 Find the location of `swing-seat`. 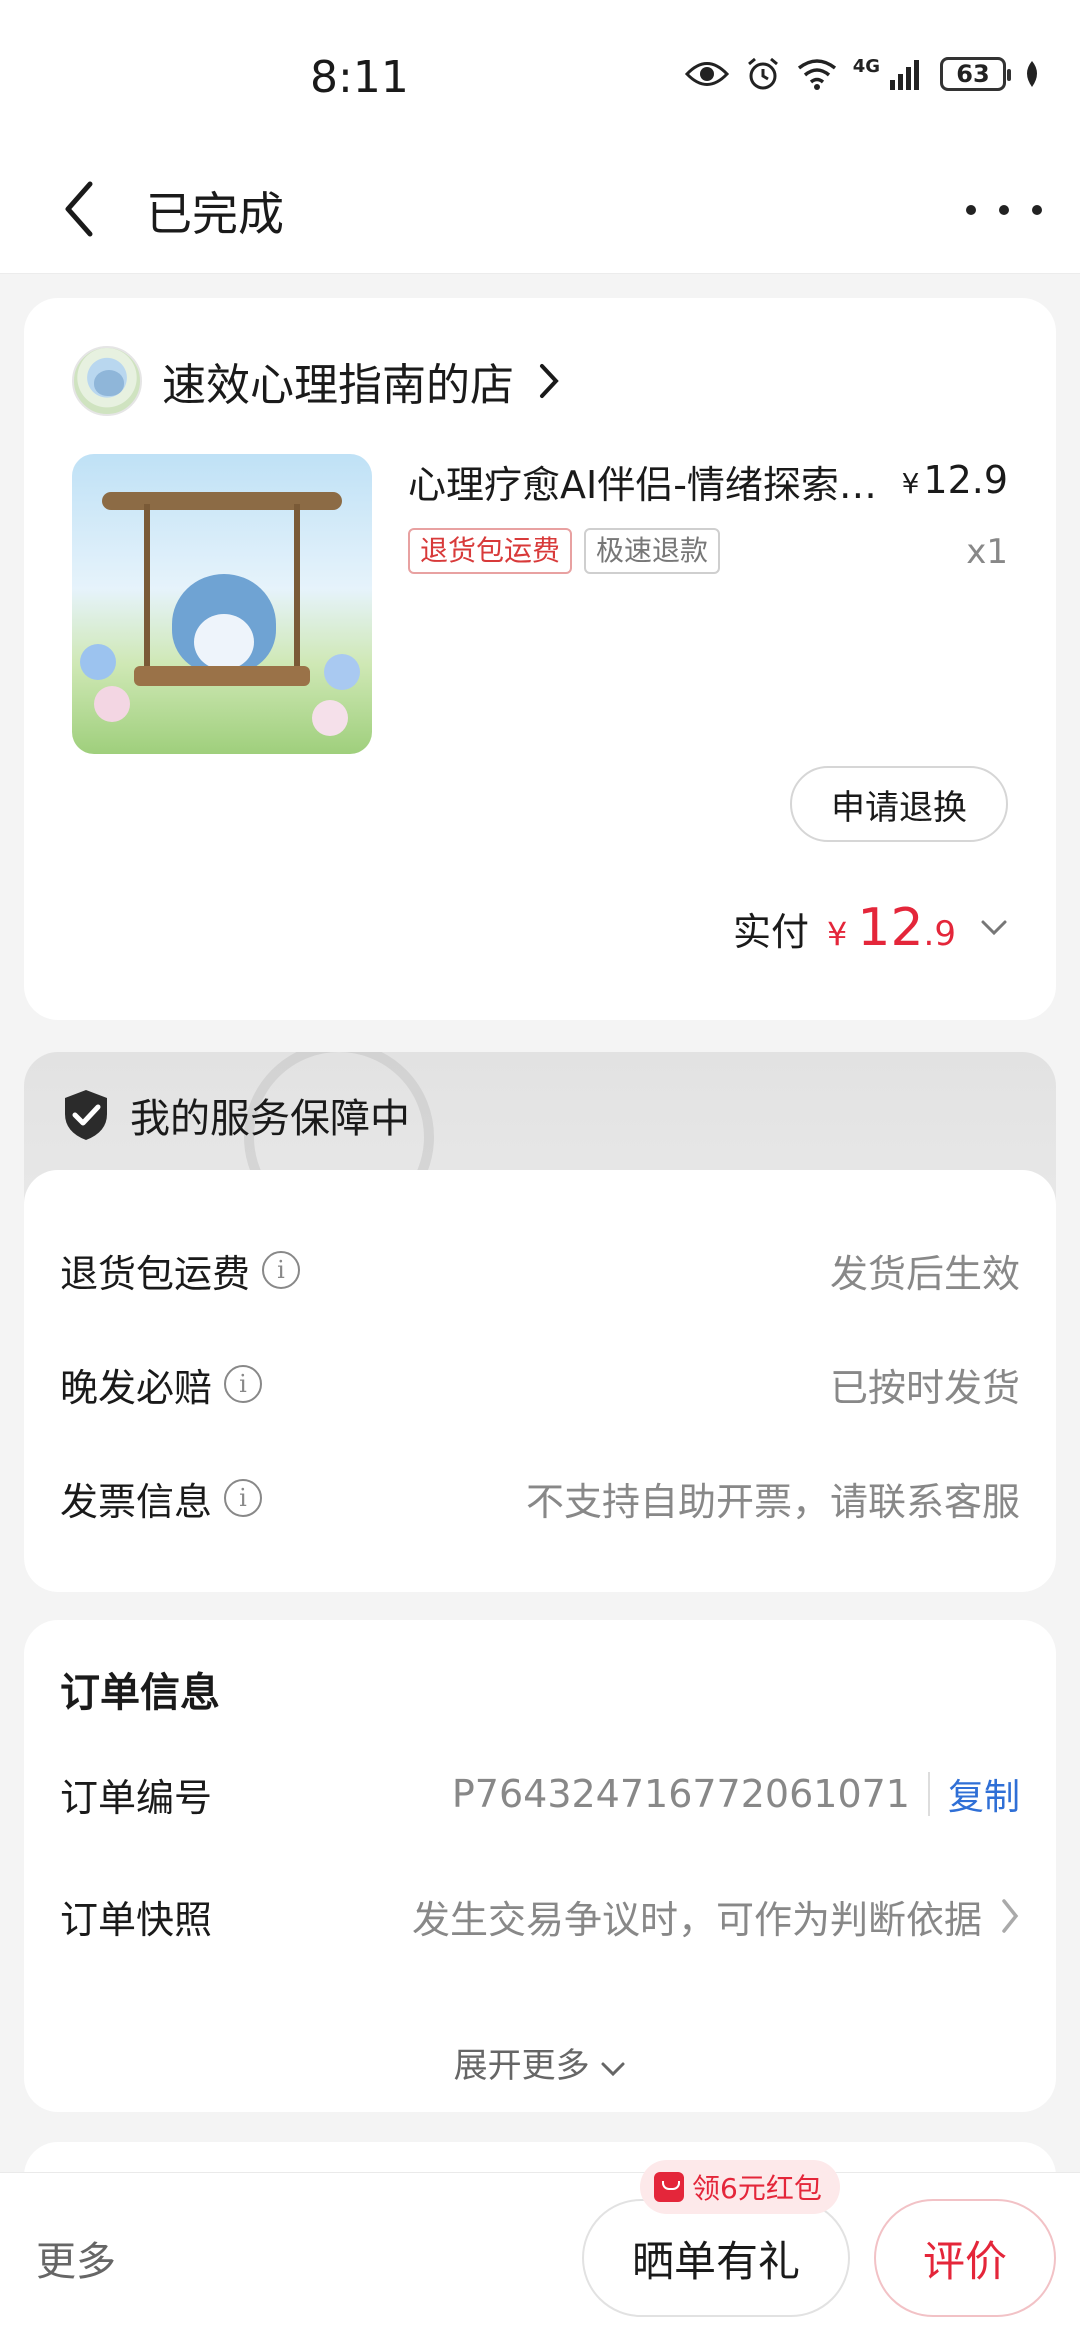

swing-seat is located at coordinates (222, 676).